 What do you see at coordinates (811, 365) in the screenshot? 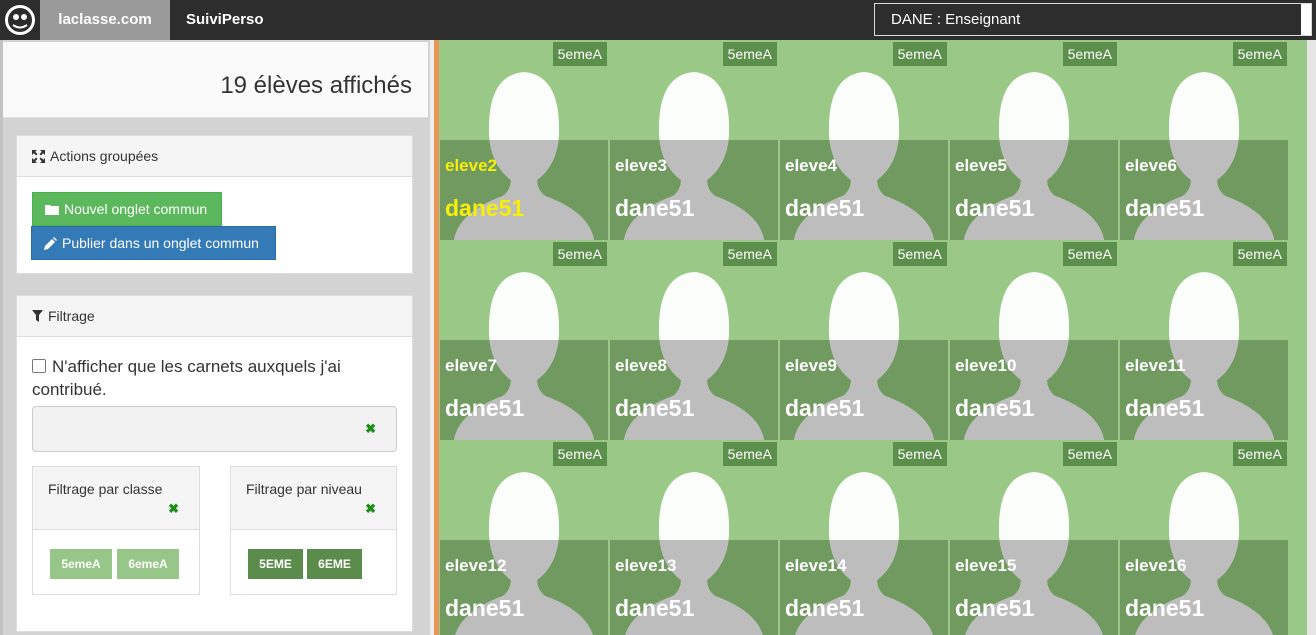
I see `student-login: eleve9` at bounding box center [811, 365].